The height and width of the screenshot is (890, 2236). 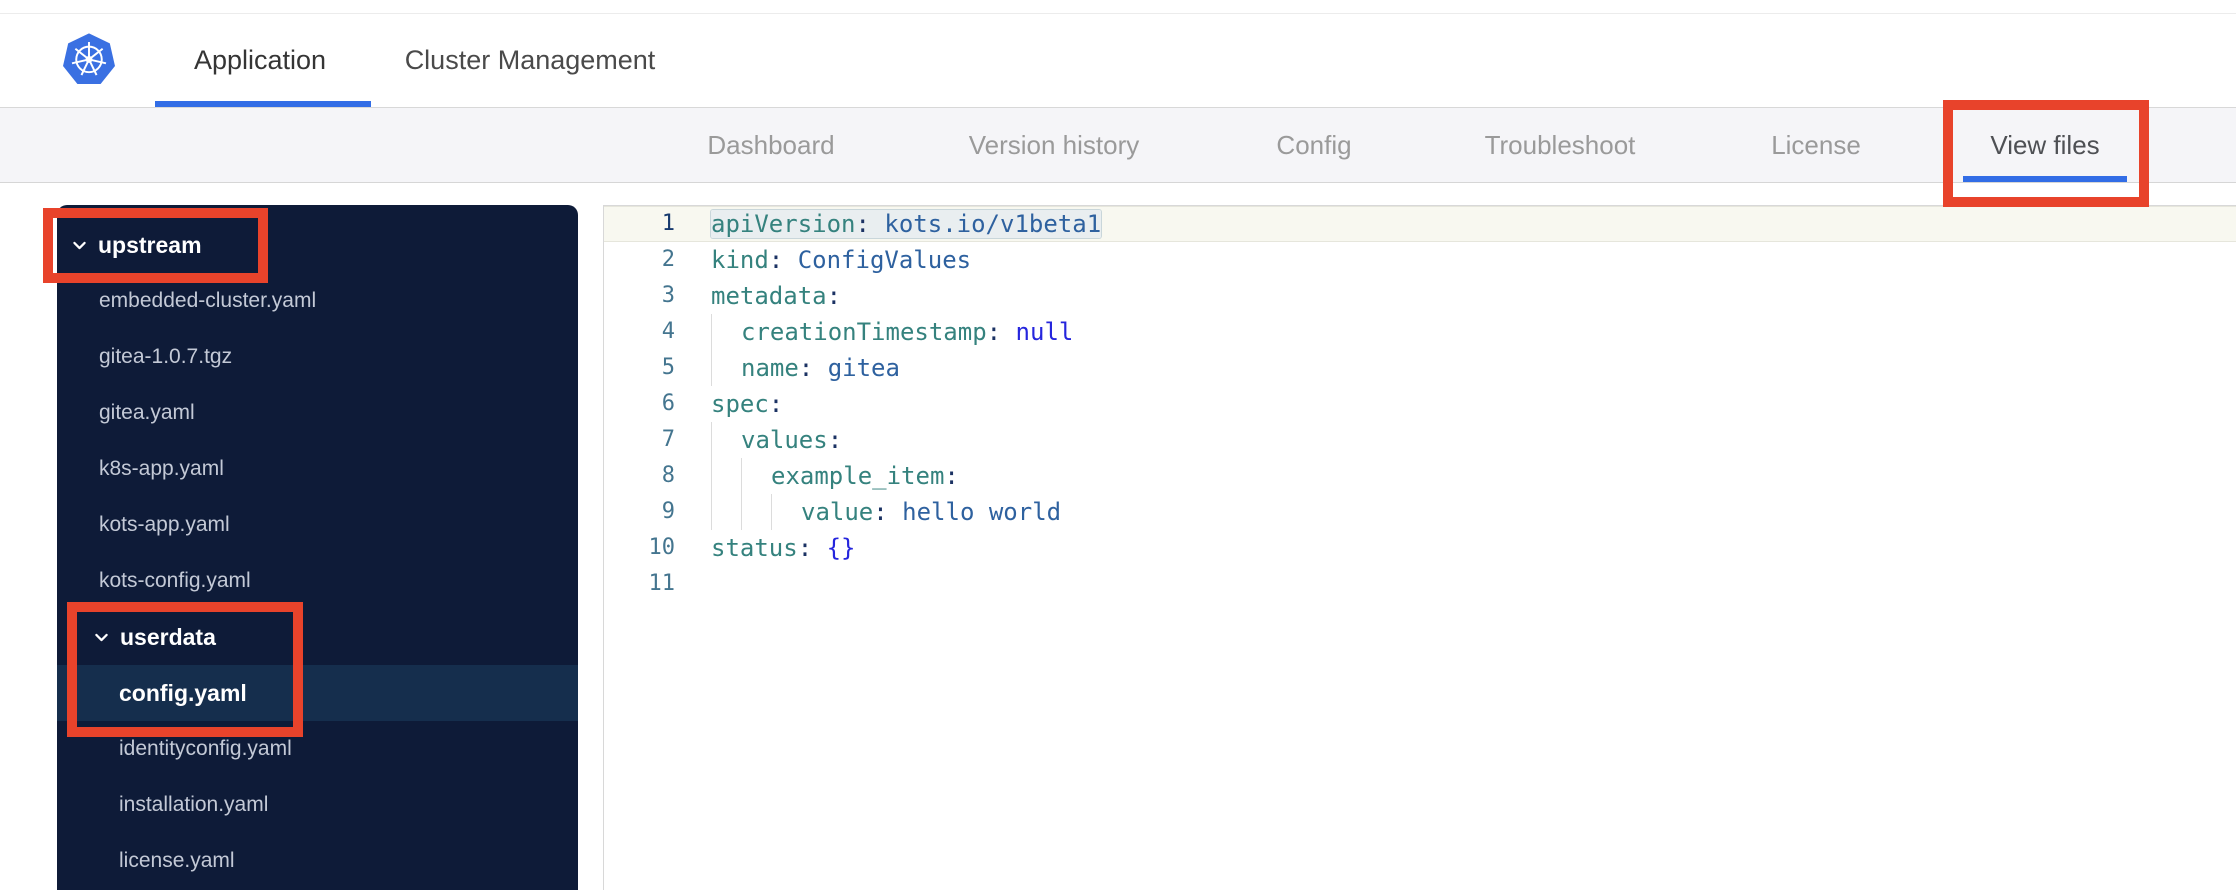 What do you see at coordinates (783, 224) in the screenshot?
I see `token-key: apiVersion` at bounding box center [783, 224].